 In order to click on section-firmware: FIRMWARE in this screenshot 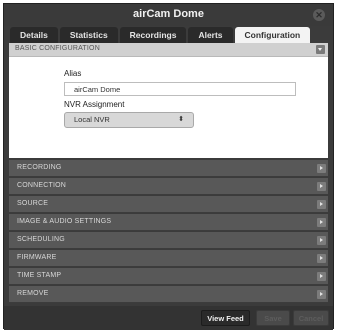, I will do `click(168, 258)`.